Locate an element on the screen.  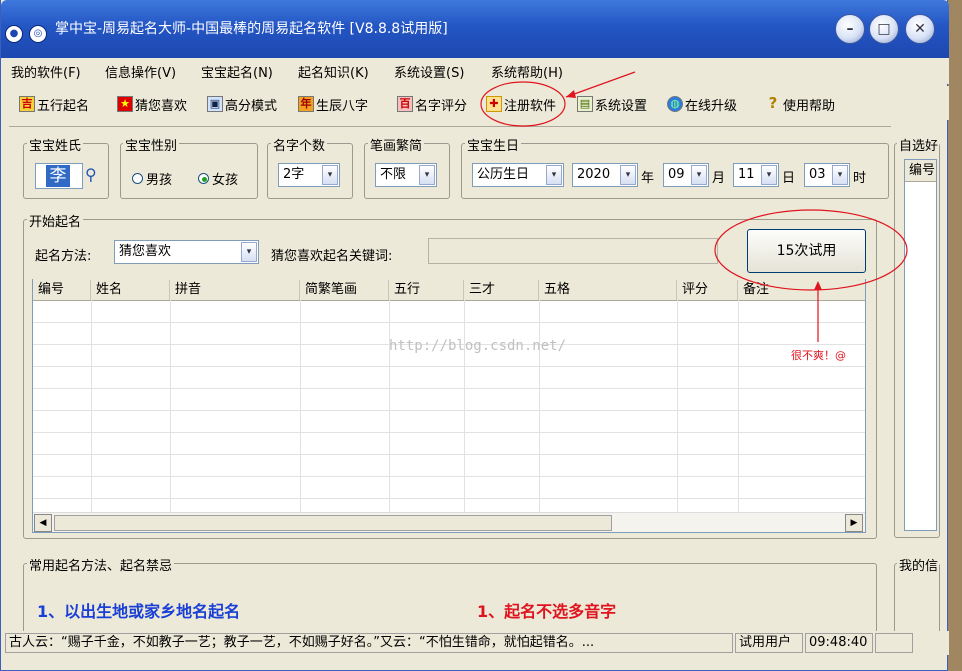
annotation-circle-trial is located at coordinates (811, 250).